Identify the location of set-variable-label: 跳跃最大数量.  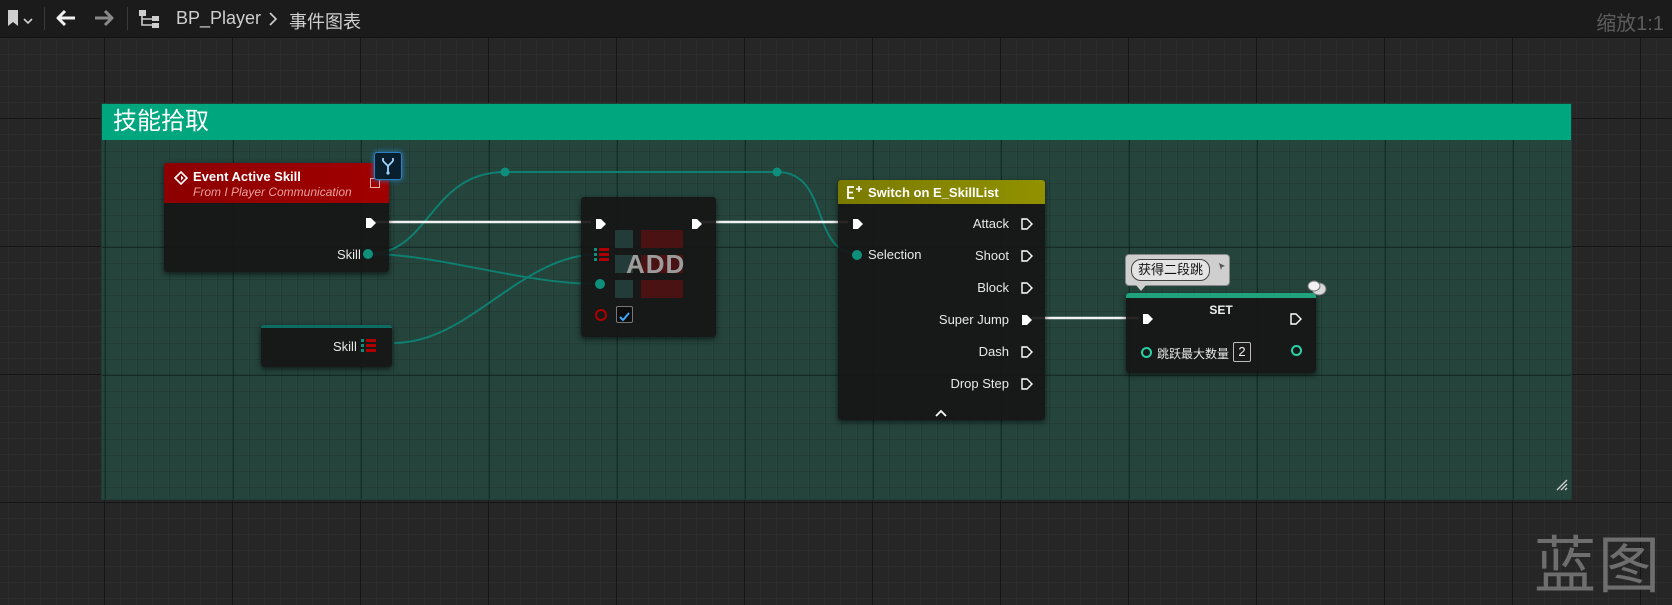
(1193, 354).